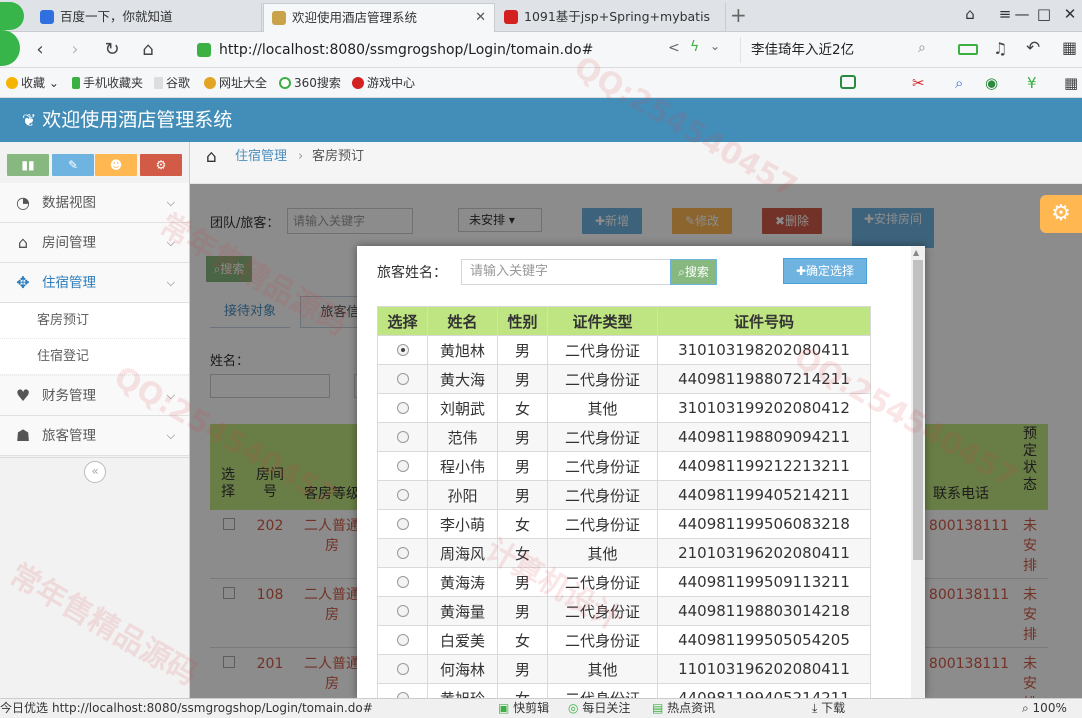 The height and width of the screenshot is (718, 1082). I want to click on grid-icon: ▦, so click(1069, 47).